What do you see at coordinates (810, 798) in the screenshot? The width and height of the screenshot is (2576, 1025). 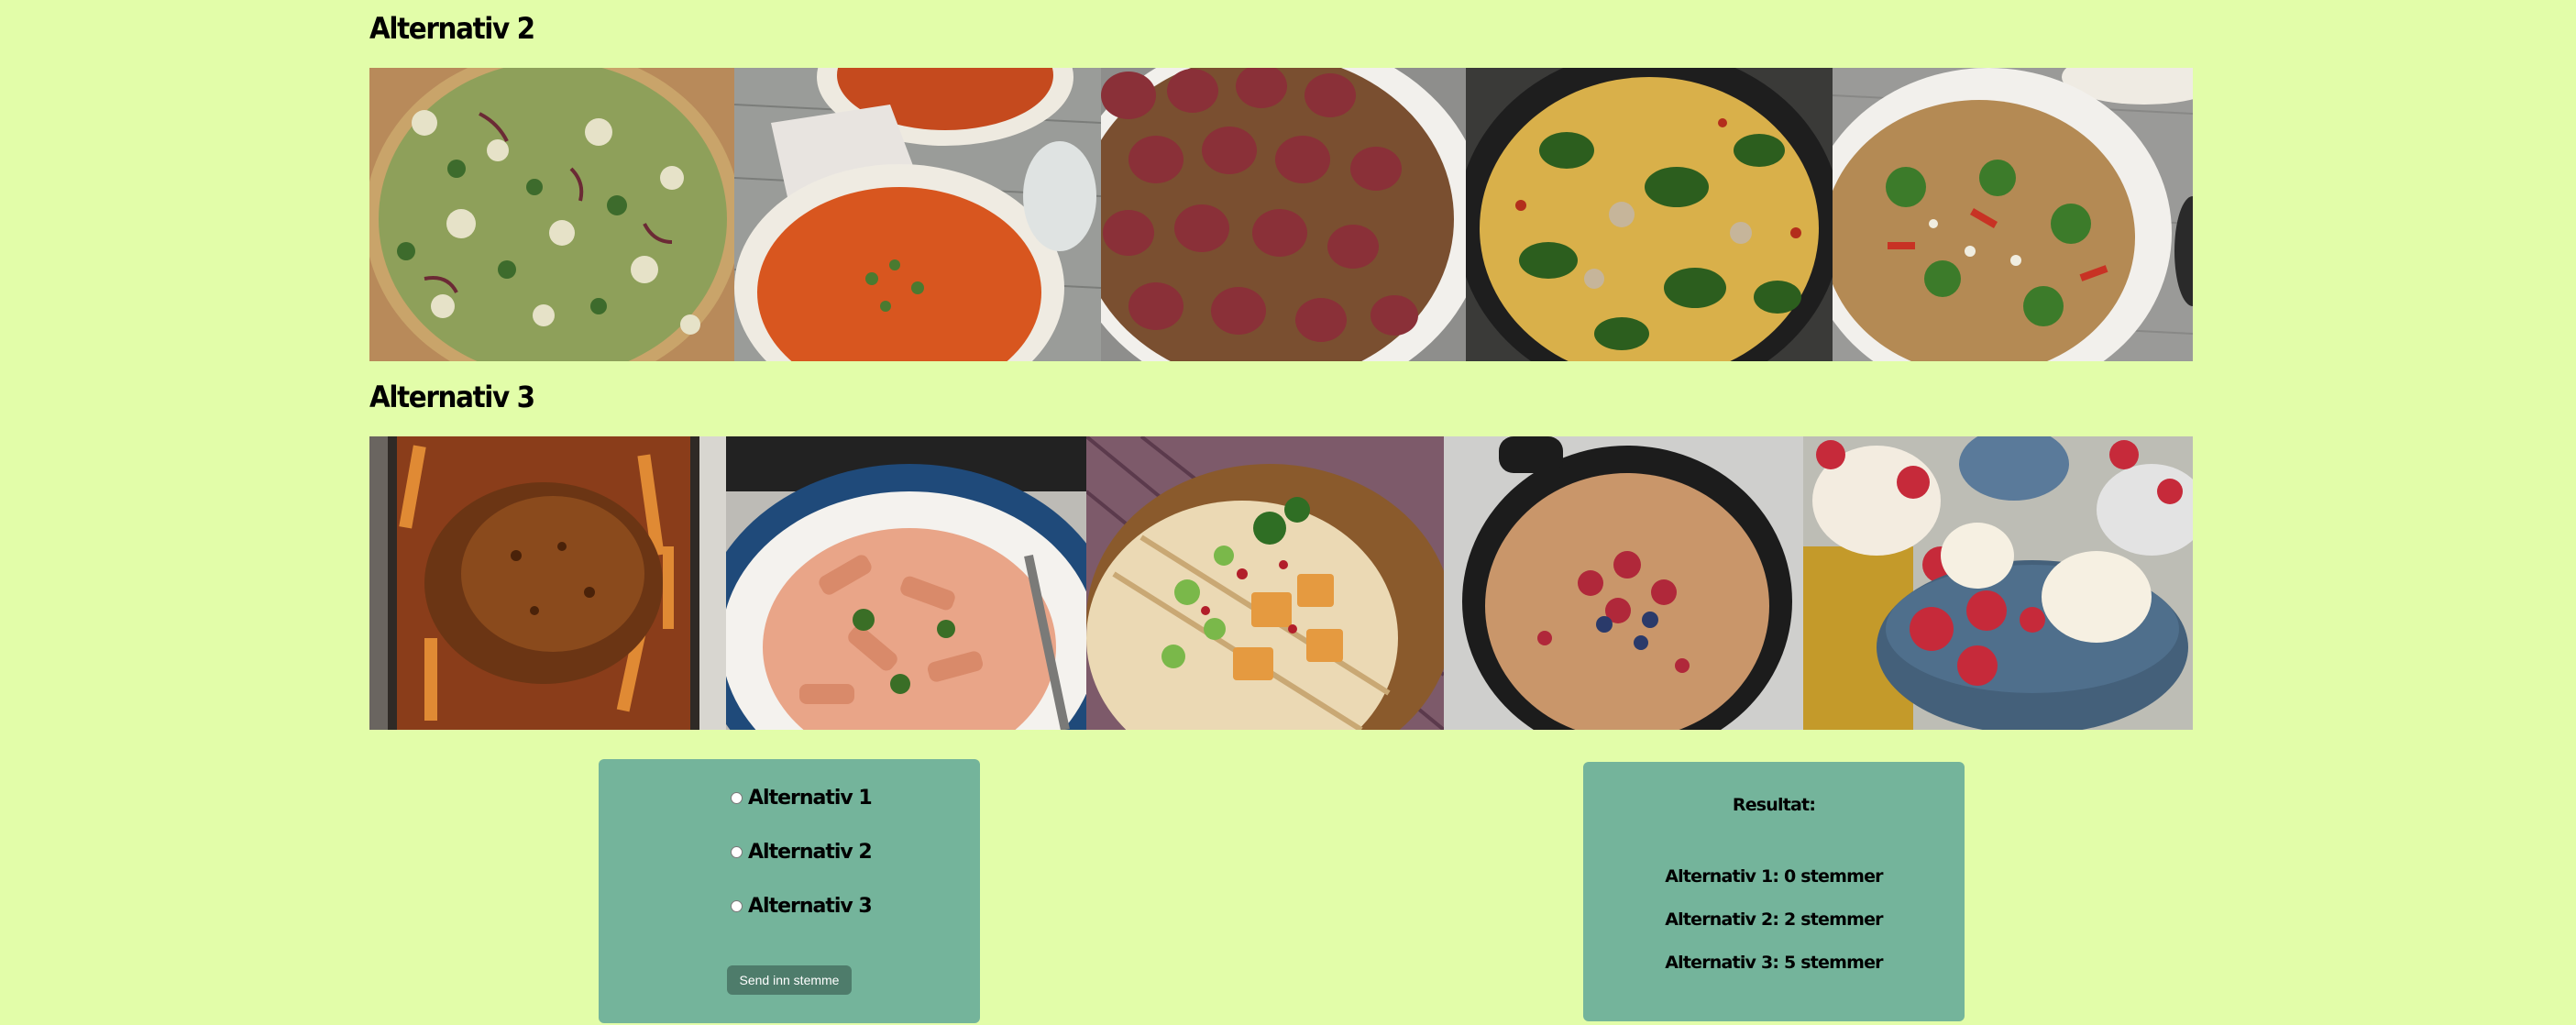 I see `vote-option-label: Alternativ 1` at bounding box center [810, 798].